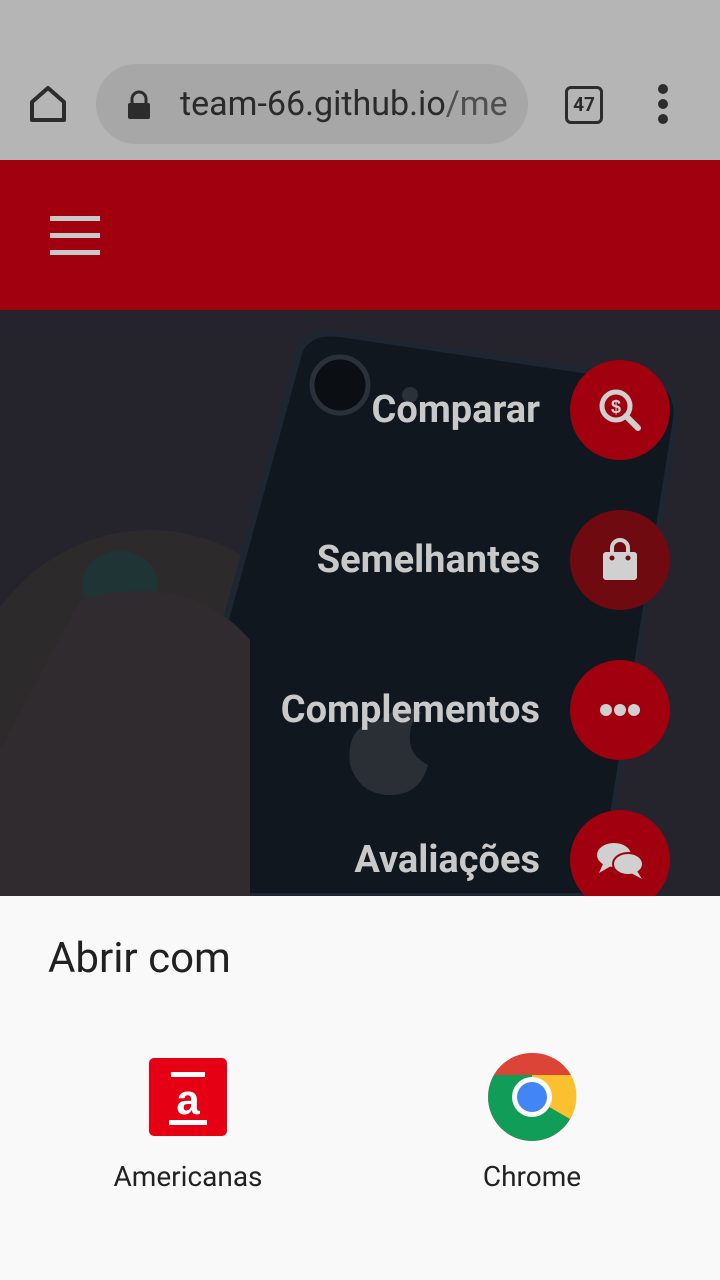  What do you see at coordinates (428, 560) in the screenshot?
I see `fab-label-semelhantes: Semelhantes` at bounding box center [428, 560].